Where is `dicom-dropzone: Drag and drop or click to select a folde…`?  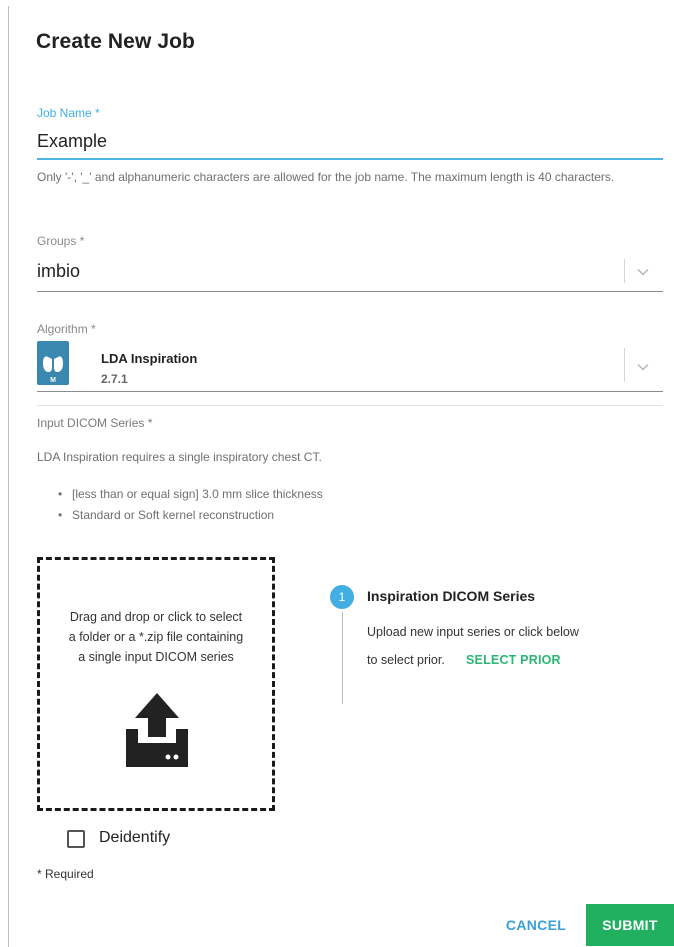
dicom-dropzone: Drag and drop or click to select a folde… is located at coordinates (156, 684).